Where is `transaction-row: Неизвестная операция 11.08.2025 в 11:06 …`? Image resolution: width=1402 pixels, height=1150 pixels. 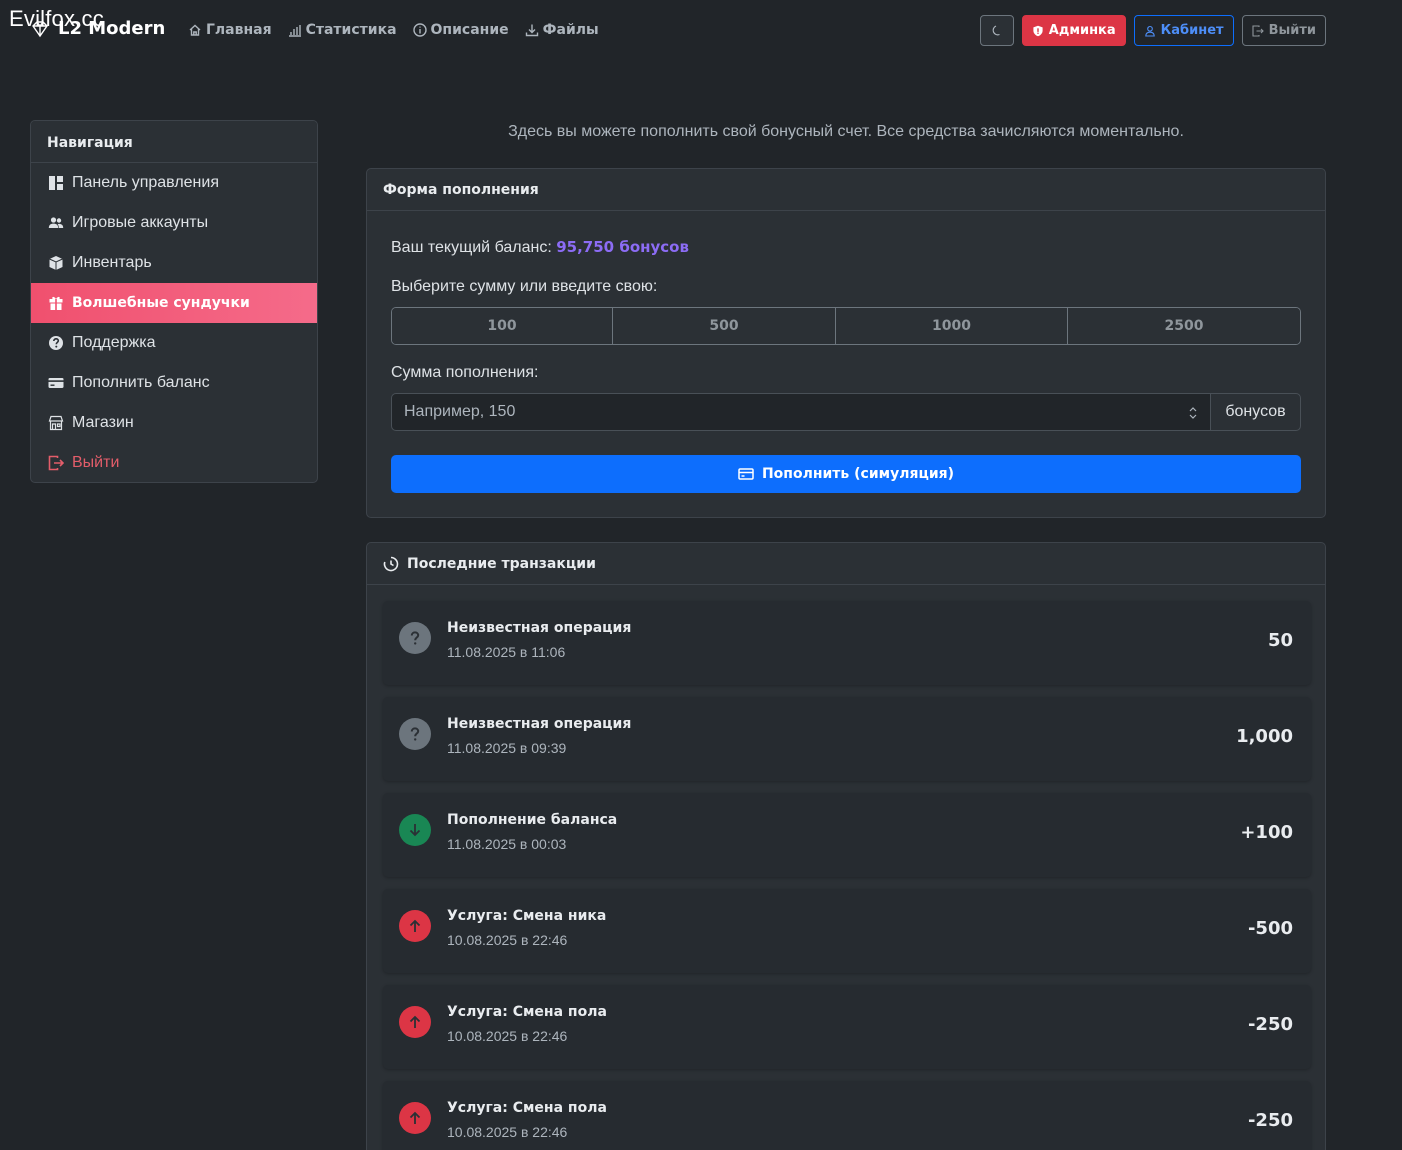 transaction-row: Неизвестная операция 11.08.2025 в 11:06 … is located at coordinates (847, 643).